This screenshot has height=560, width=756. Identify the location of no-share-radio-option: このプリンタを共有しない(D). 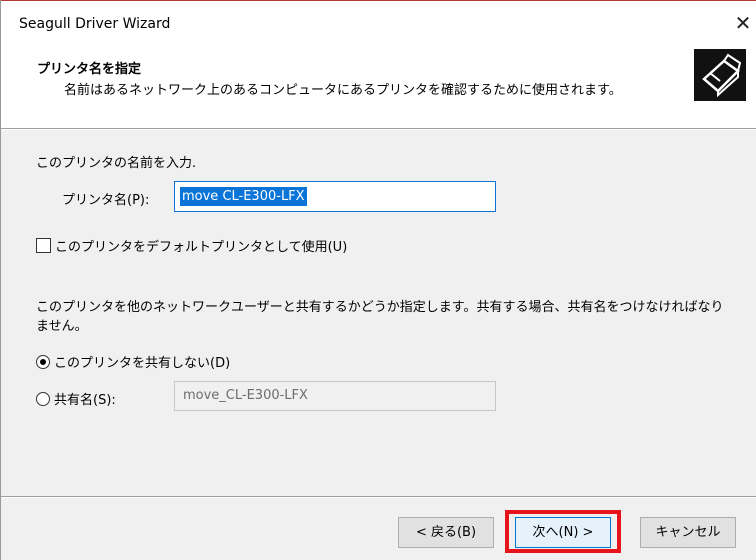
(133, 361).